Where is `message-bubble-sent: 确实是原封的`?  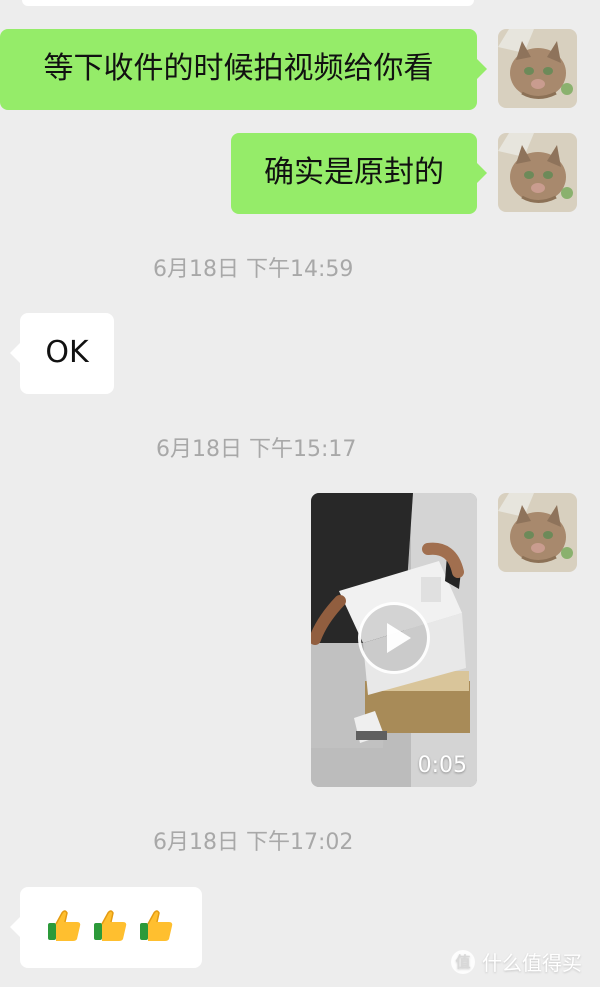 message-bubble-sent: 确实是原封的 is located at coordinates (359, 173).